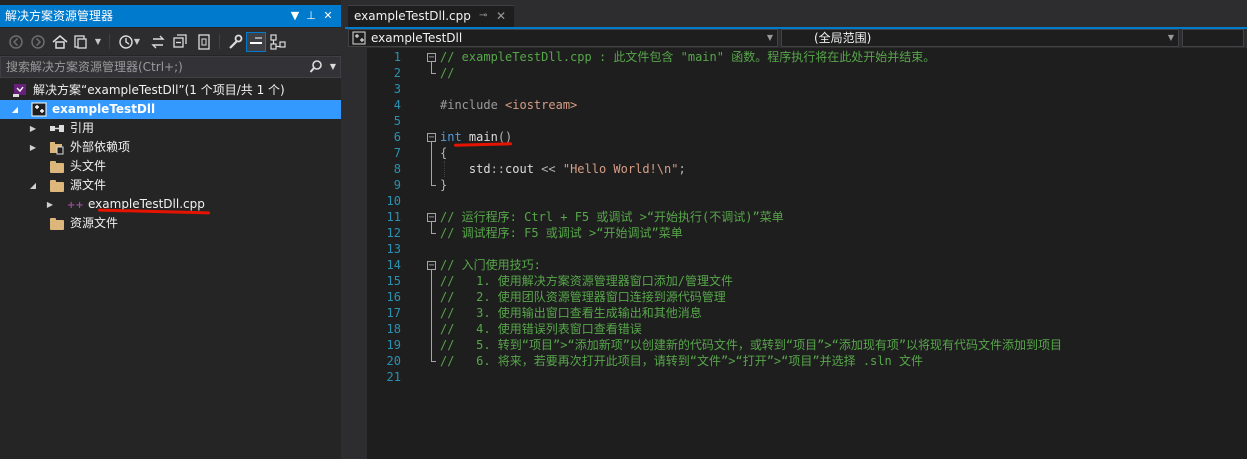 This screenshot has width=1247, height=459. Describe the element at coordinates (393, 201) in the screenshot. I see `line-number: 10` at that location.